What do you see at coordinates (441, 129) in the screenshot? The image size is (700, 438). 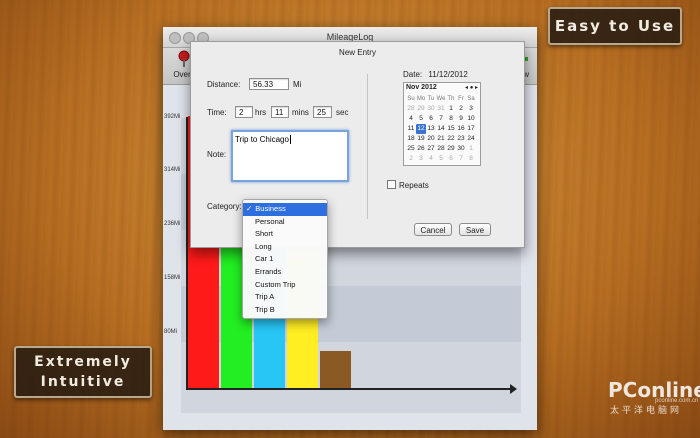 I see `calendar-day: 14` at bounding box center [441, 129].